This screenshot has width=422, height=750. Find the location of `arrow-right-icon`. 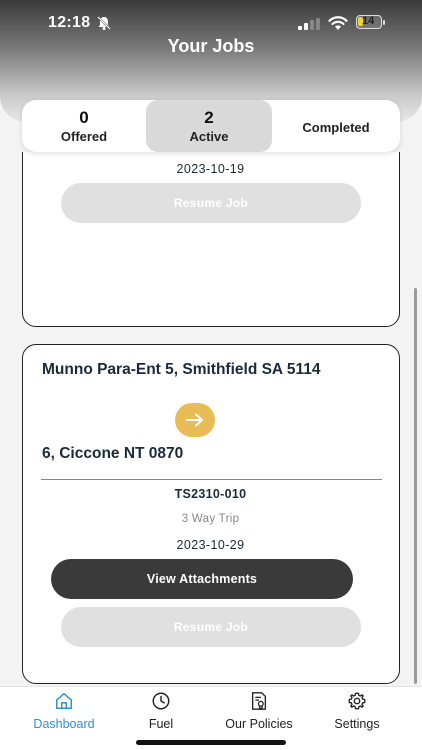

arrow-right-icon is located at coordinates (195, 420).